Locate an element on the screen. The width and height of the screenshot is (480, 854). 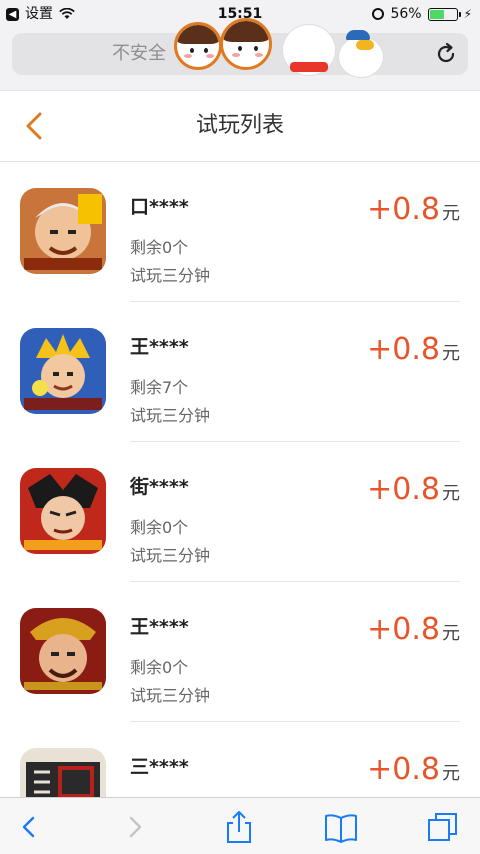
share-icon is located at coordinates (239, 827).